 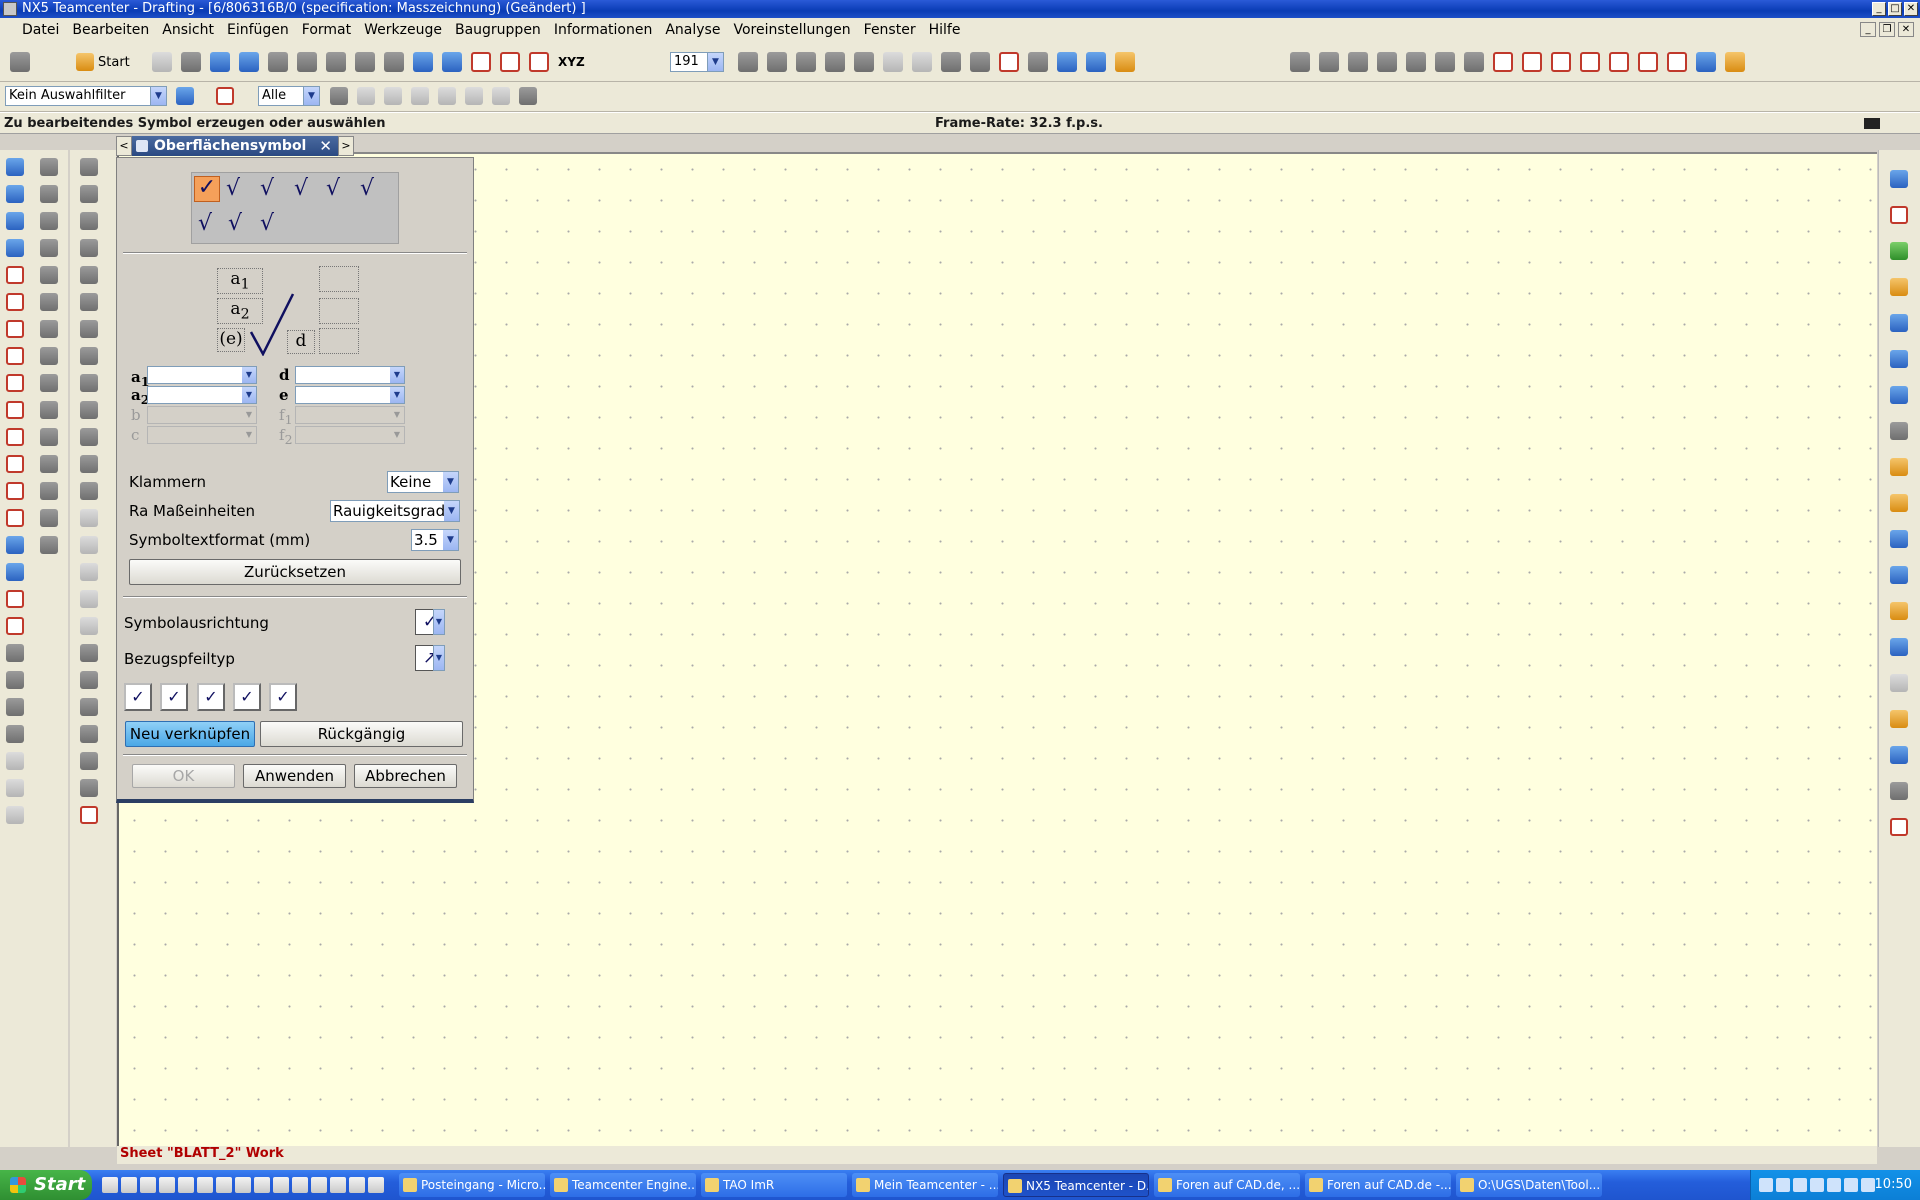 What do you see at coordinates (211, 697) in the screenshot?
I see `place-on-extension-icon: ✓` at bounding box center [211, 697].